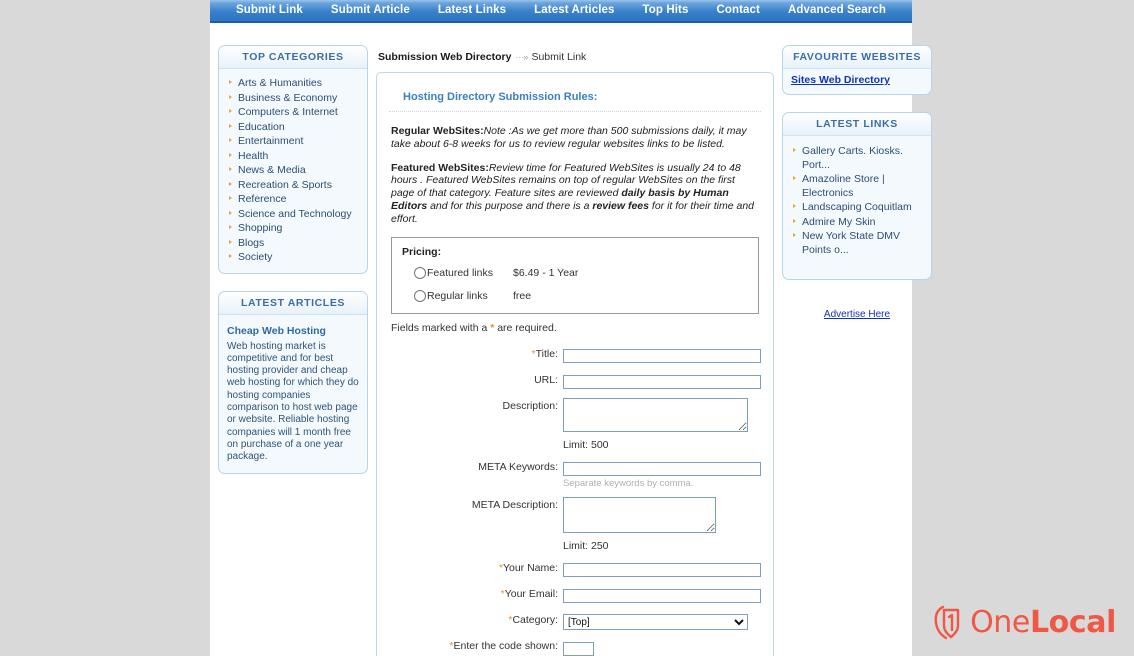 The image size is (1134, 656). I want to click on advertise-here-wrap: Advertise Here, so click(857, 313).